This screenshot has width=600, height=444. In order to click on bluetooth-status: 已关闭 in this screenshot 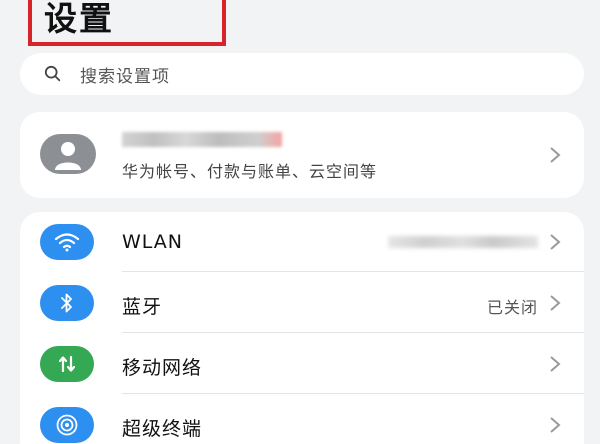, I will do `click(512, 307)`.